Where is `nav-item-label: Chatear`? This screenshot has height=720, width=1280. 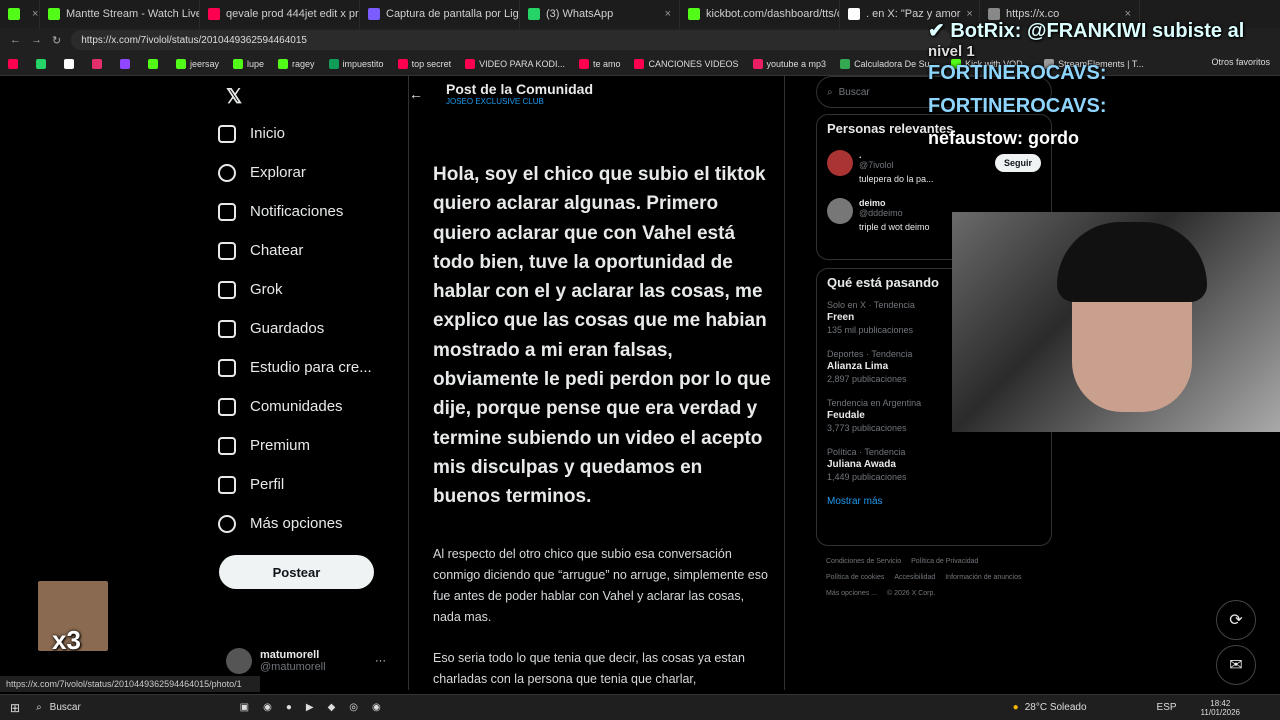
nav-item-label: Chatear is located at coordinates (277, 250).